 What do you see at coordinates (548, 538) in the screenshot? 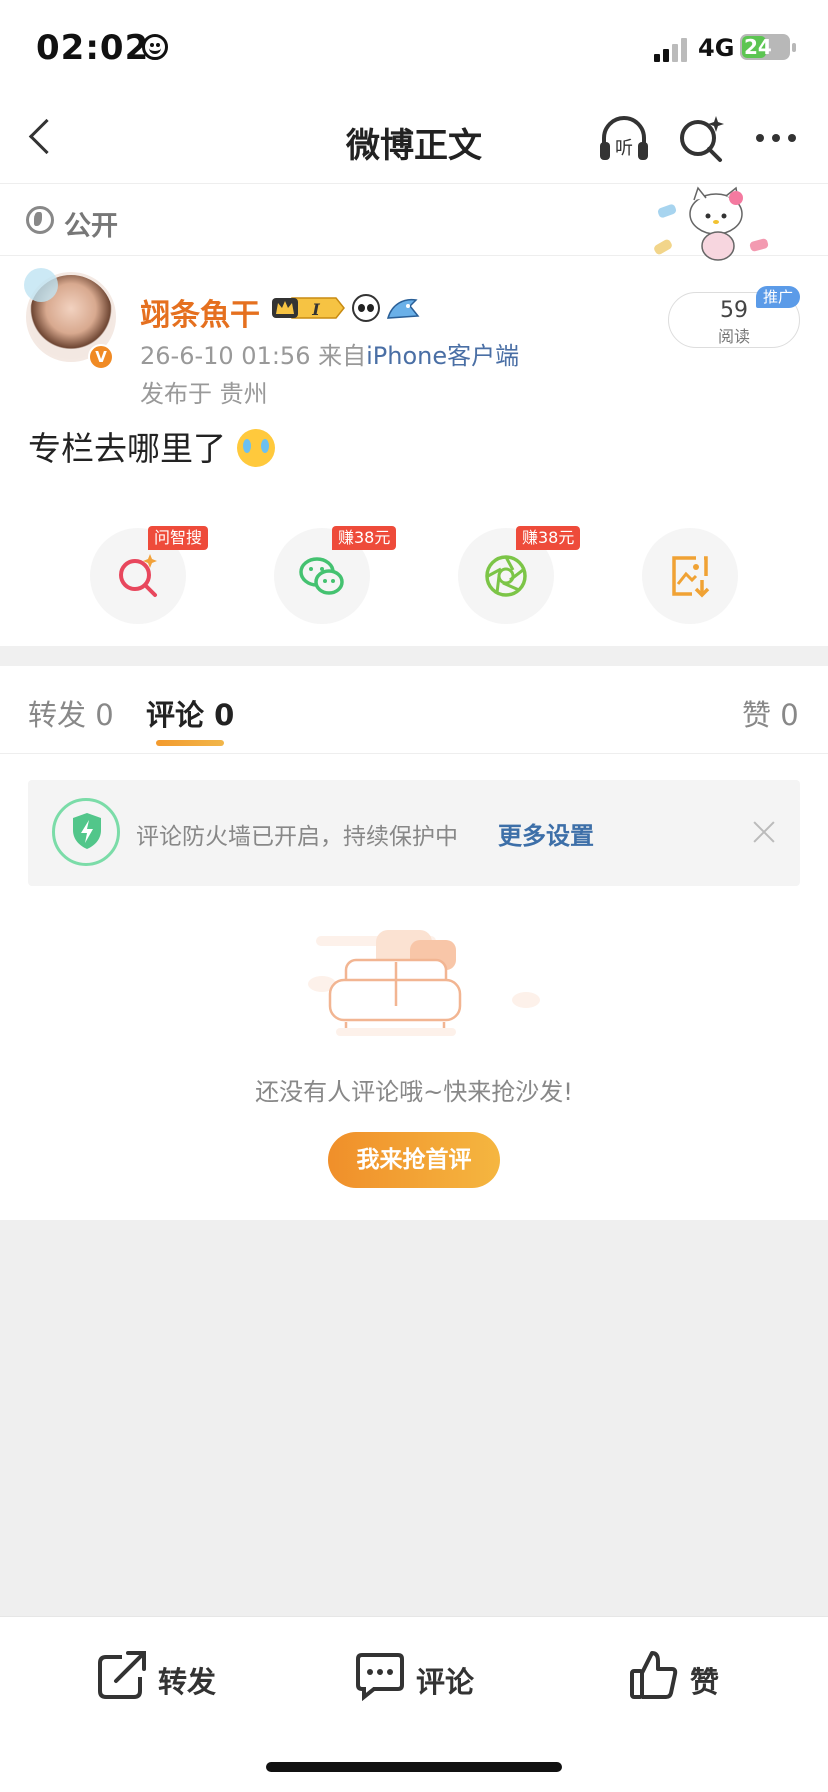
I see `share-tag-moments: 赚38元` at bounding box center [548, 538].